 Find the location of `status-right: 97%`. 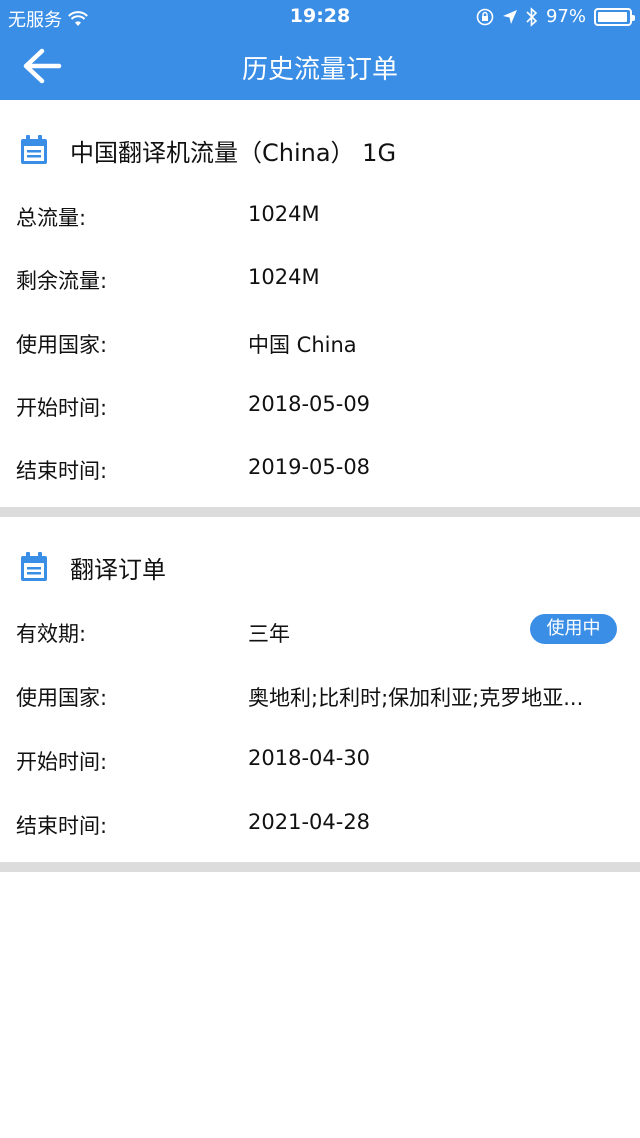

status-right: 97% is located at coordinates (555, 16).